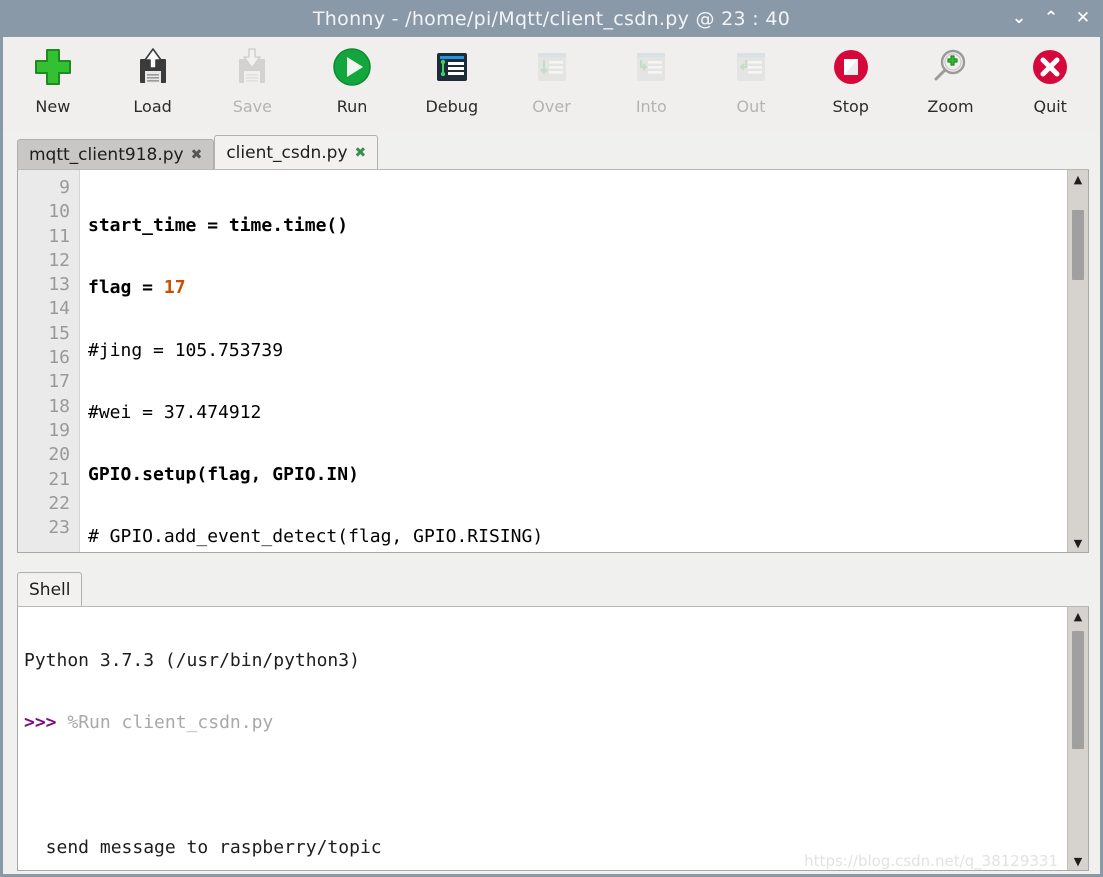  Describe the element at coordinates (59, 236) in the screenshot. I see `line-number: 11` at that location.